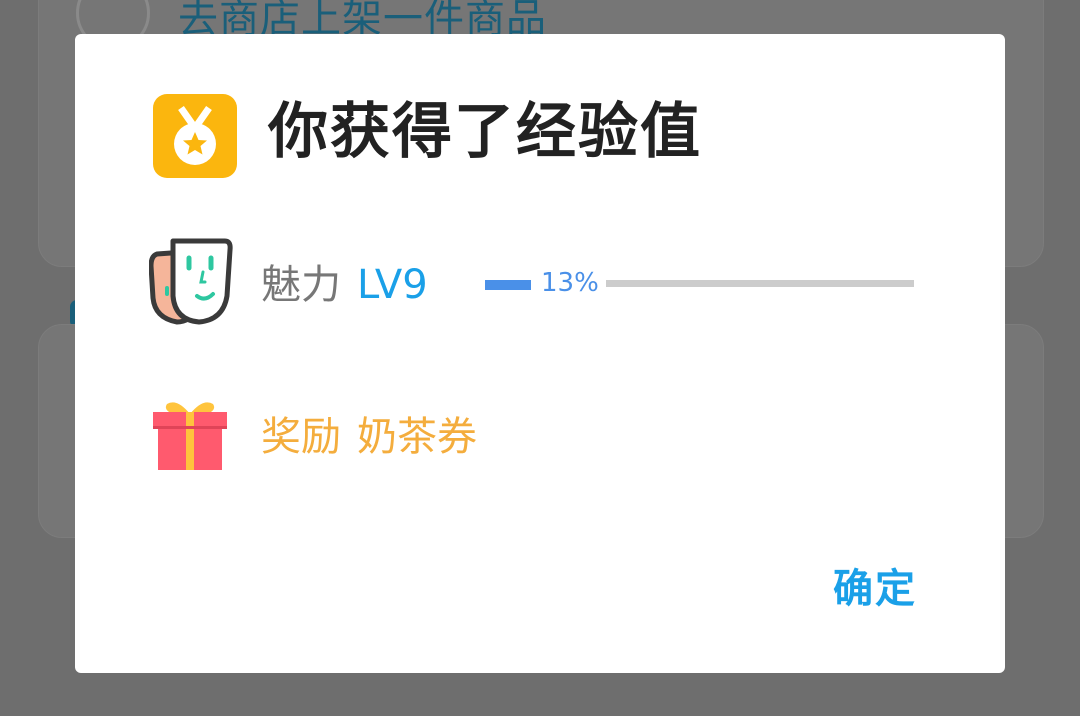 Image resolution: width=1080 pixels, height=716 pixels. What do you see at coordinates (190, 436) in the screenshot?
I see `gift-icon` at bounding box center [190, 436].